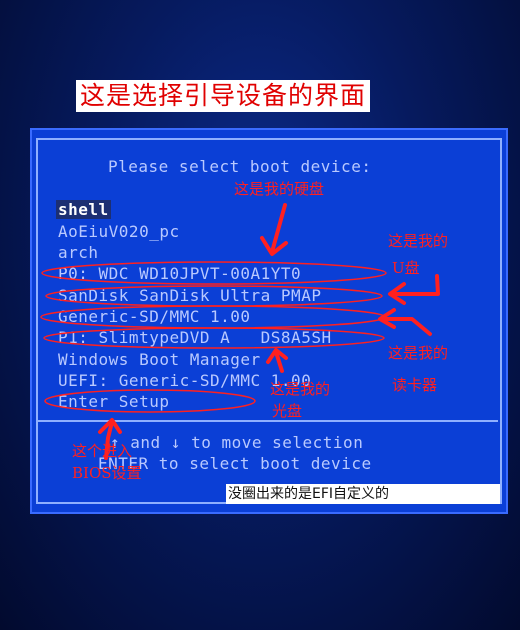 The height and width of the screenshot is (630, 520). Describe the element at coordinates (406, 268) in the screenshot. I see `annotation-usb-line2: U盘` at that location.